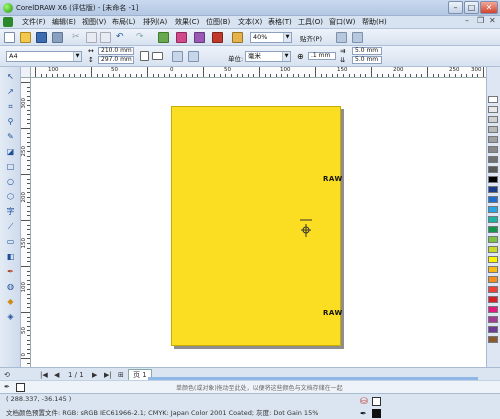 The image size is (500, 419). I want to click on undo-icon: ↶, so click(121, 37).